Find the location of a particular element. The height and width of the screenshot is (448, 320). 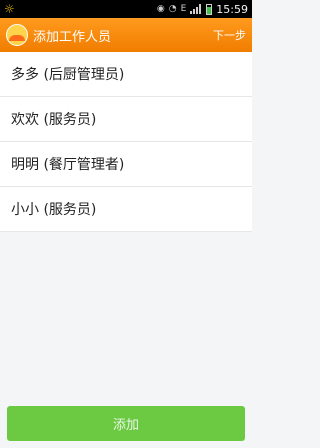

data-icon: E is located at coordinates (183, 9).